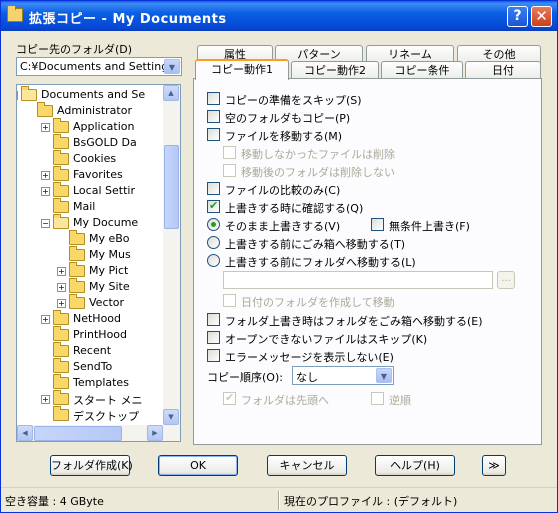  I want to click on dest-folder-label: コピー先のフォルダ(D), so click(74, 49).